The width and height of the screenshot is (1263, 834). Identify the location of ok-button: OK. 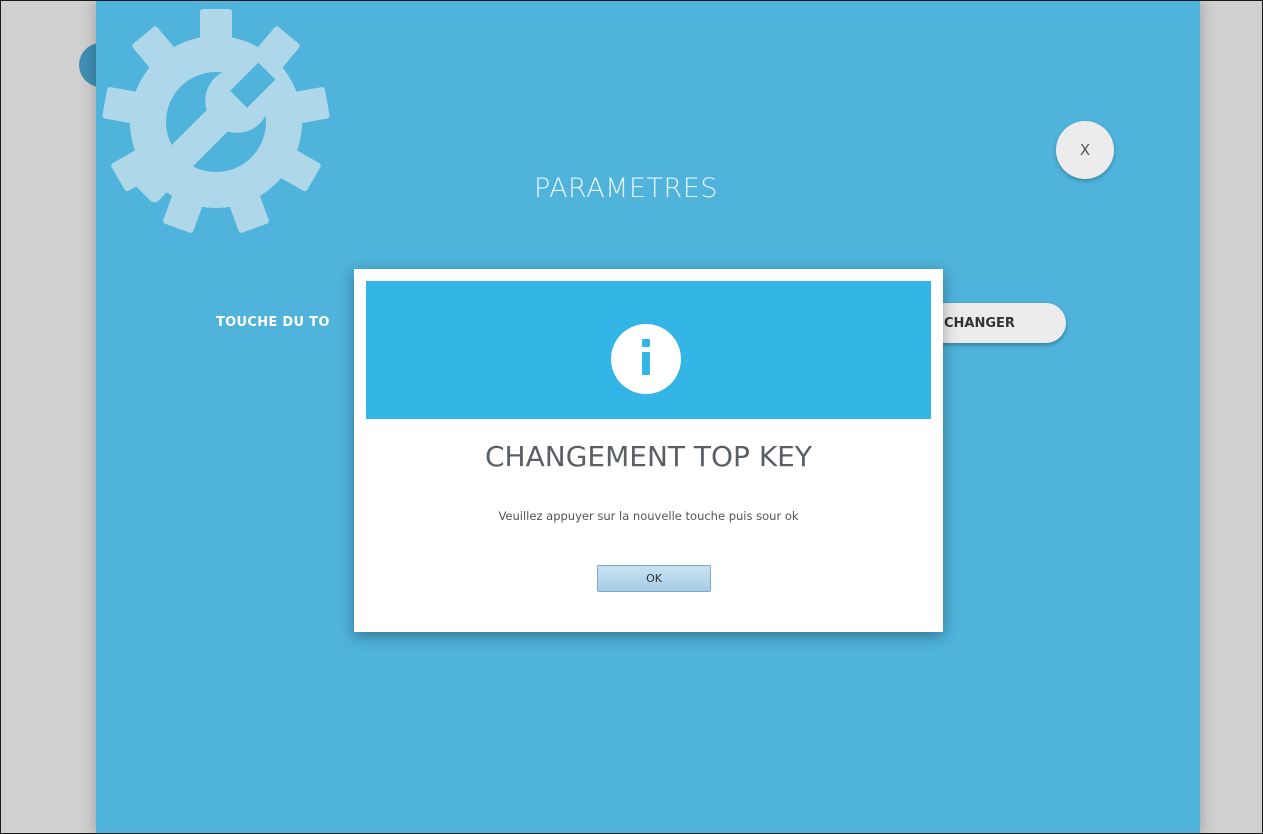
(654, 578).